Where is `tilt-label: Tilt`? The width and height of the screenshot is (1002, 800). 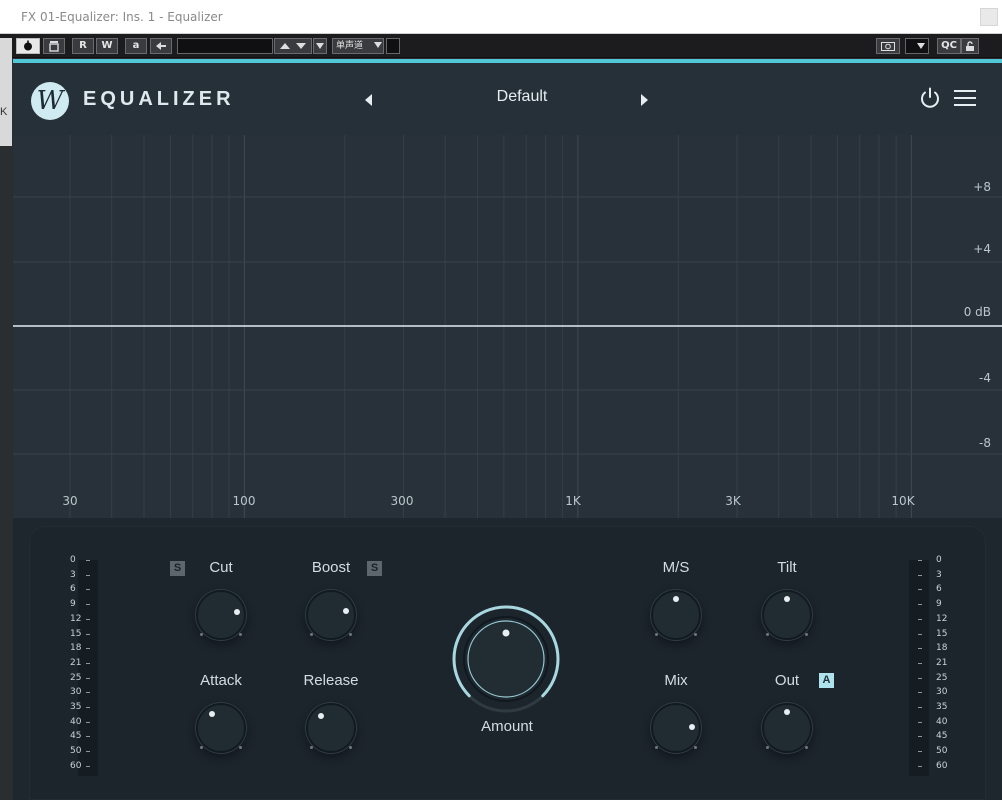 tilt-label: Tilt is located at coordinates (787, 567).